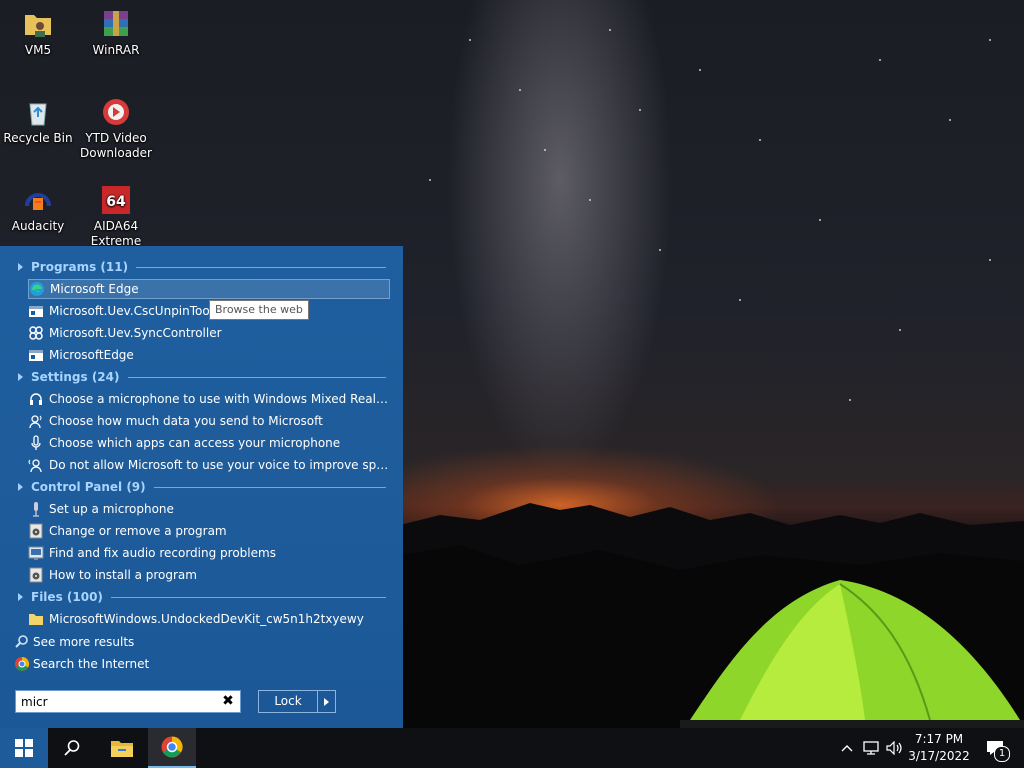 The height and width of the screenshot is (768, 1024). Describe the element at coordinates (36, 553) in the screenshot. I see `troubleshoot-icon` at that location.